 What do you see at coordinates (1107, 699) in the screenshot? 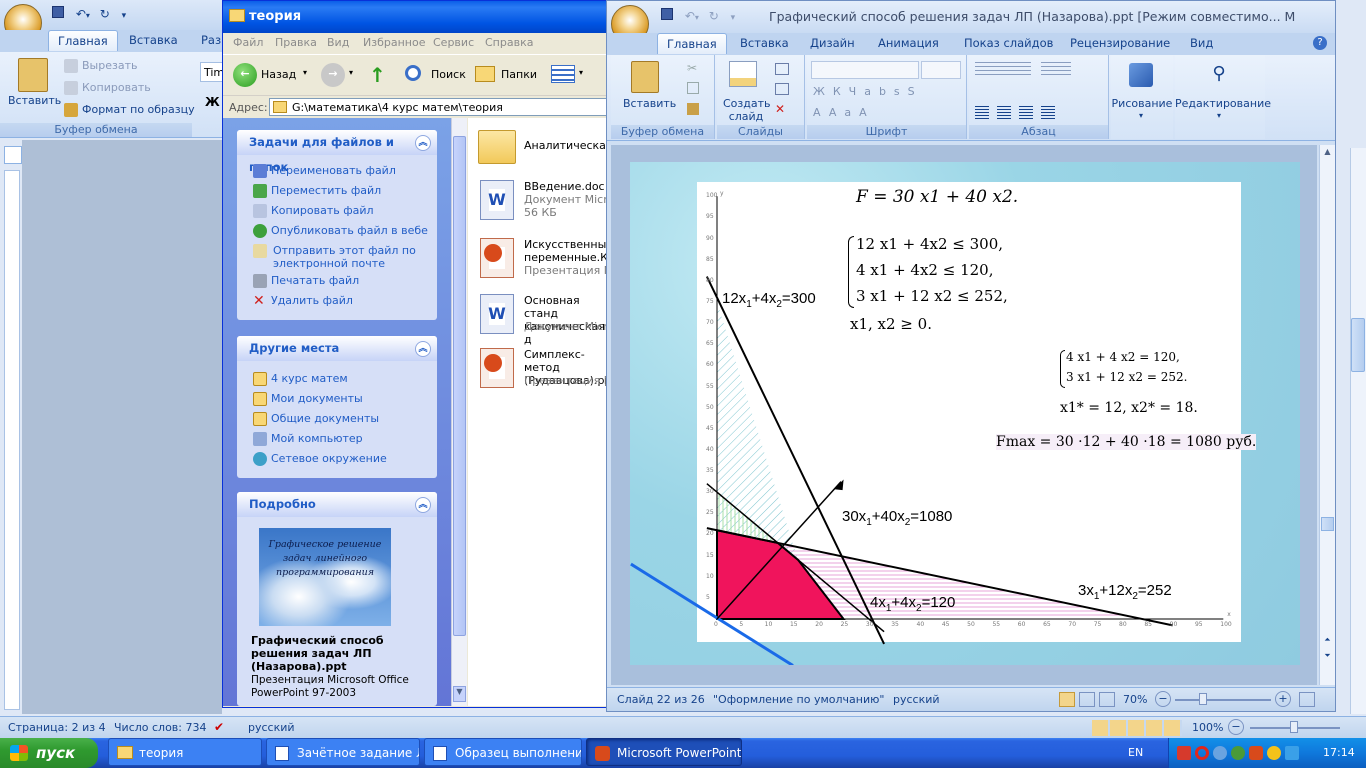
I see `slideshow-view-icon` at bounding box center [1107, 699].